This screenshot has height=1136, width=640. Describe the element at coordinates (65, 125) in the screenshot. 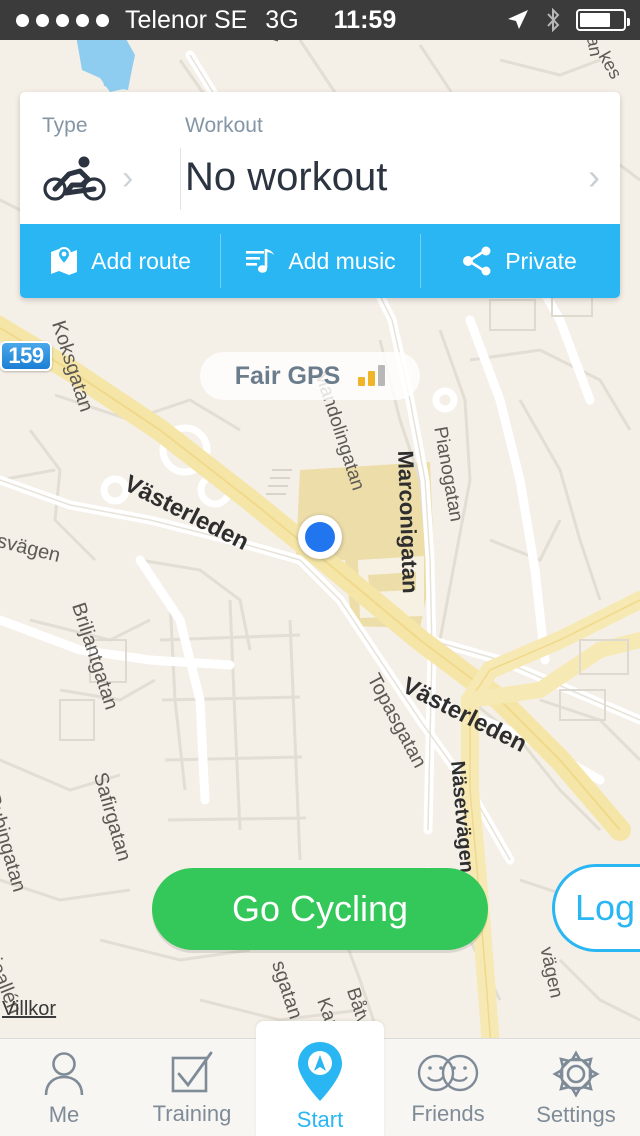

I see `type-label: Type` at that location.